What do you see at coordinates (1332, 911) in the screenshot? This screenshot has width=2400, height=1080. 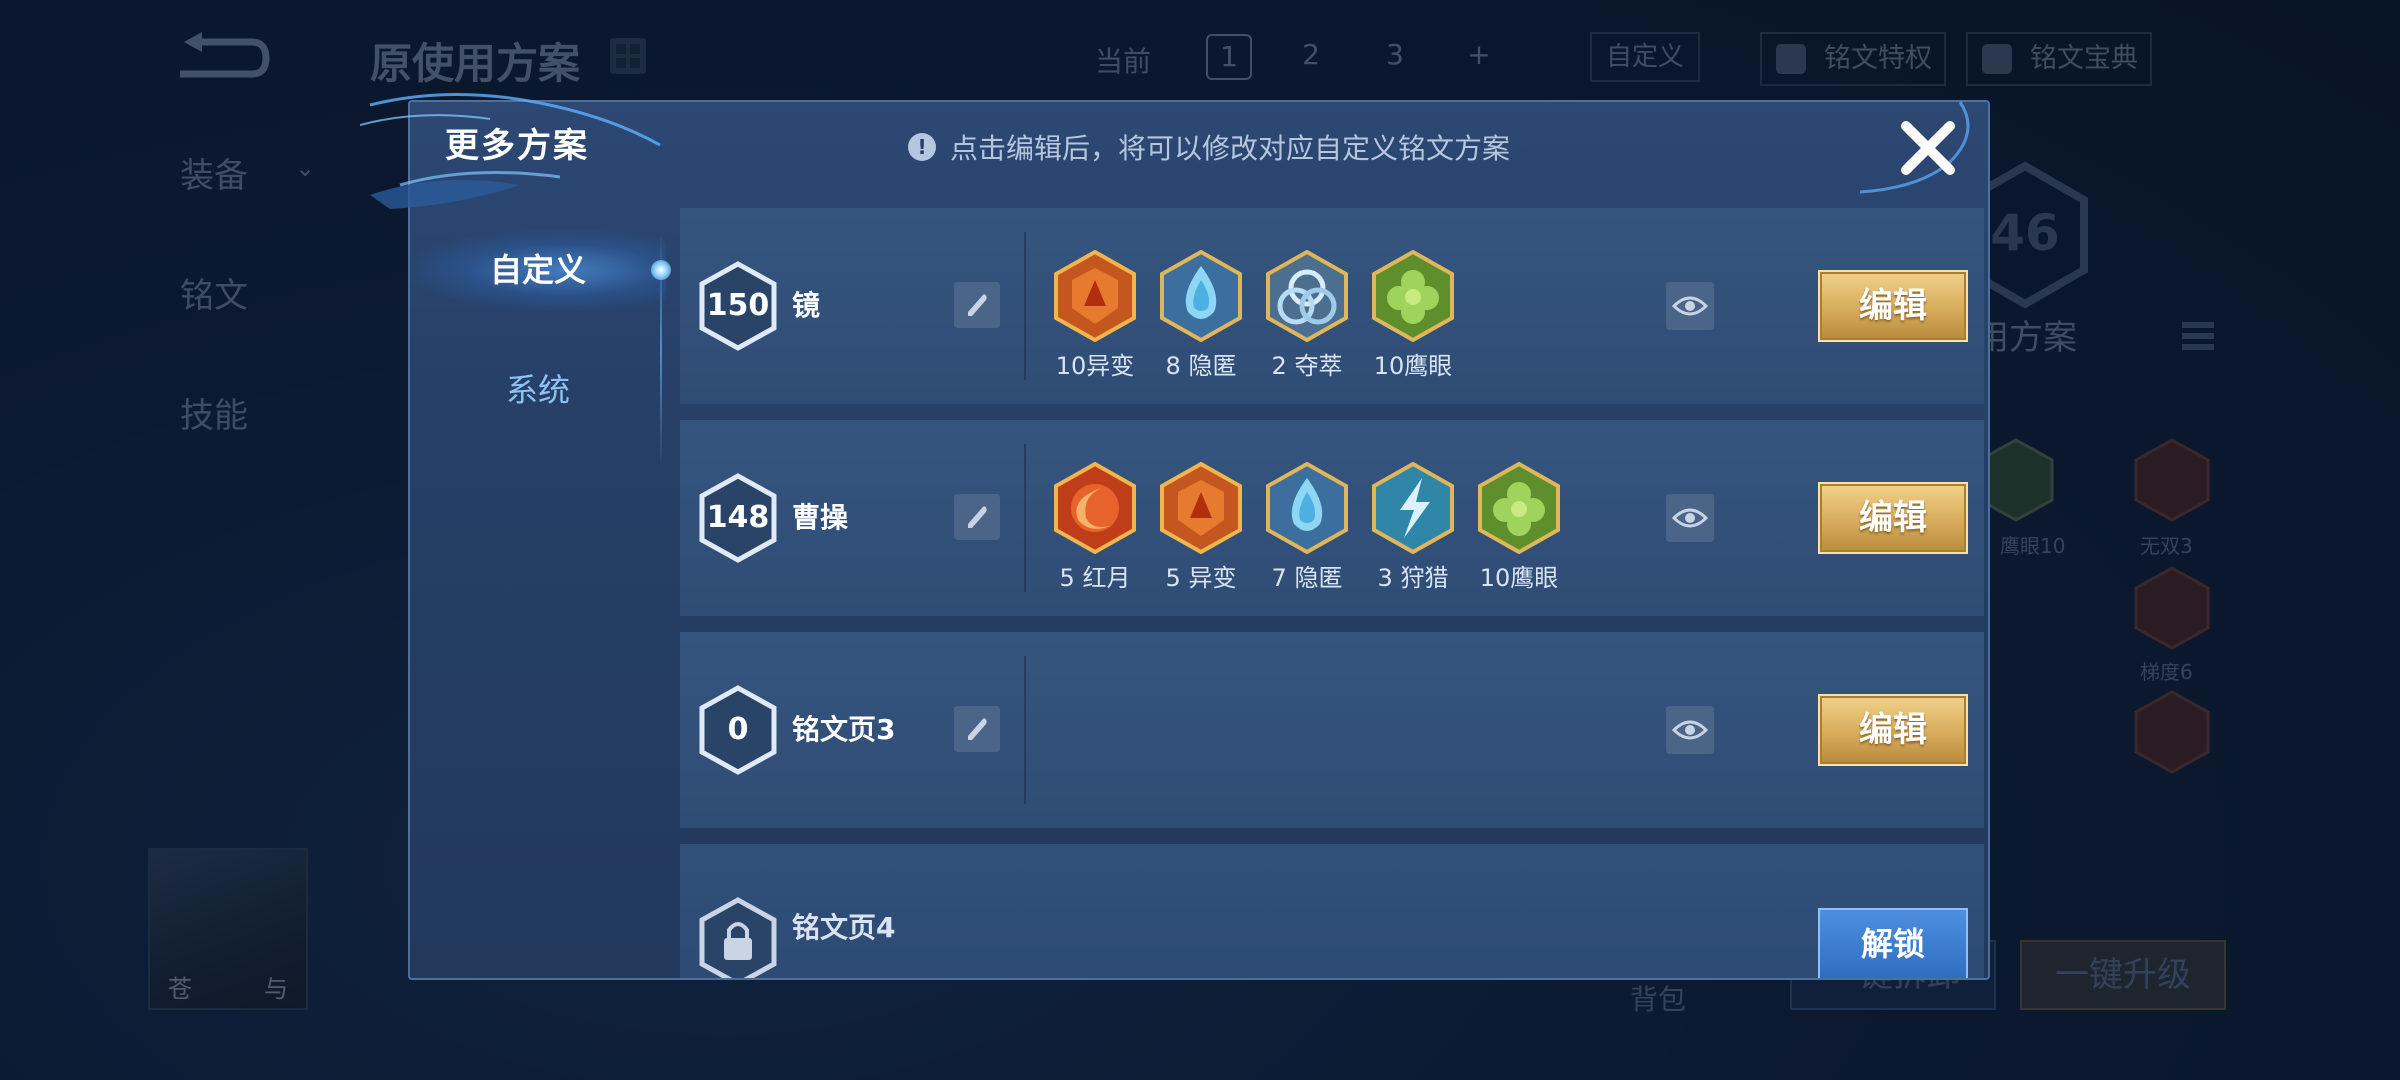 I see `scheme-row-locked: 铭文页4 解锁` at bounding box center [1332, 911].